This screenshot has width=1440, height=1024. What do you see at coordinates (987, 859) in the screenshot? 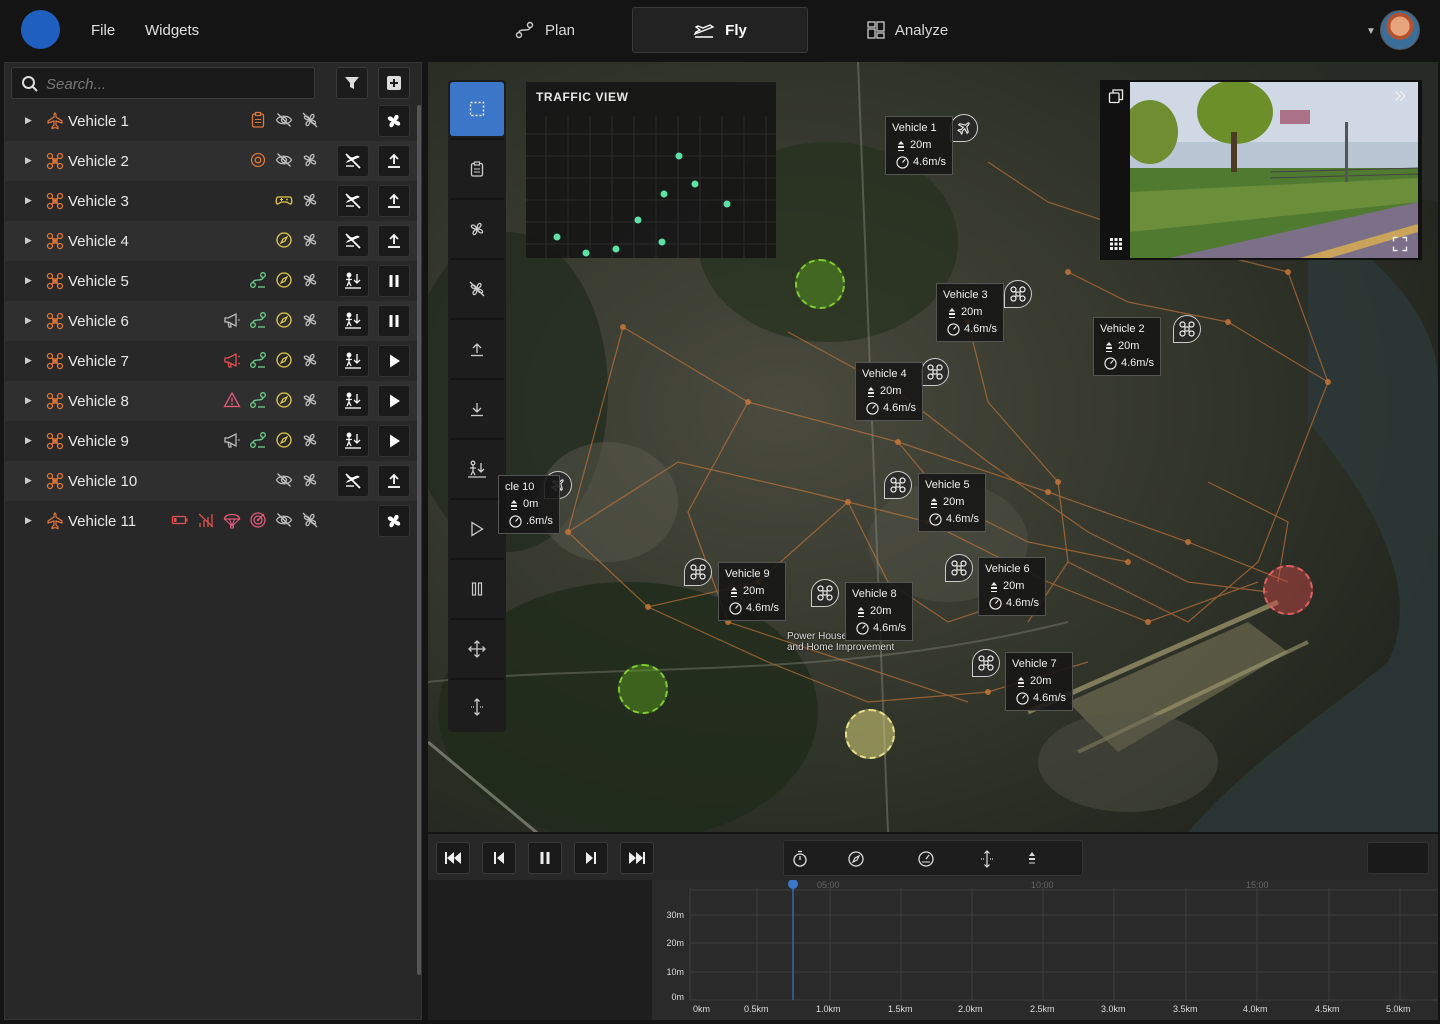
I see `vertical-arrows-icon` at bounding box center [987, 859].